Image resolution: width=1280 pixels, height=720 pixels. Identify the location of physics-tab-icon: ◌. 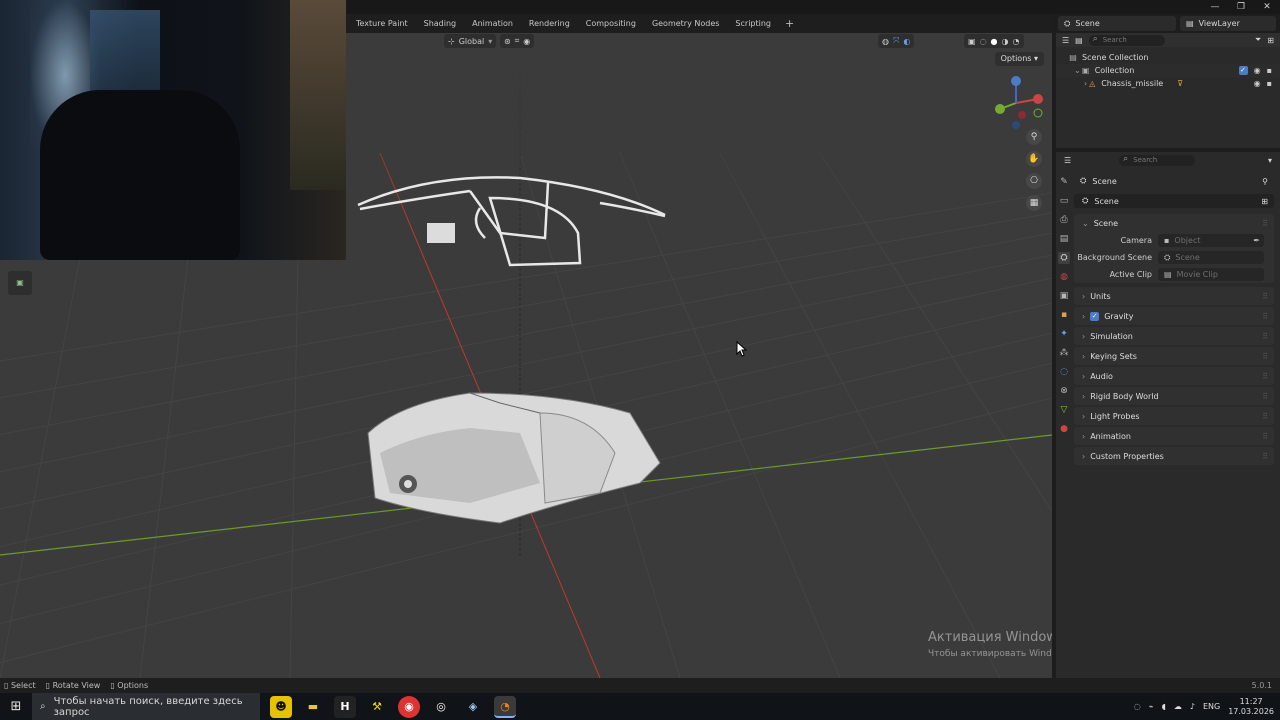
(1064, 372).